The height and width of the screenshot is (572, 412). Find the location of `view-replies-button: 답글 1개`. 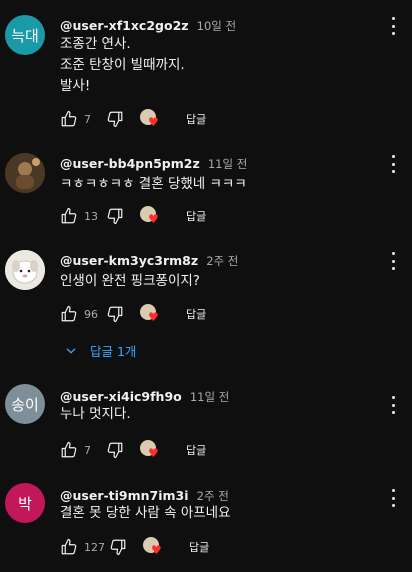

view-replies-button: 답글 1개 is located at coordinates (100, 350).